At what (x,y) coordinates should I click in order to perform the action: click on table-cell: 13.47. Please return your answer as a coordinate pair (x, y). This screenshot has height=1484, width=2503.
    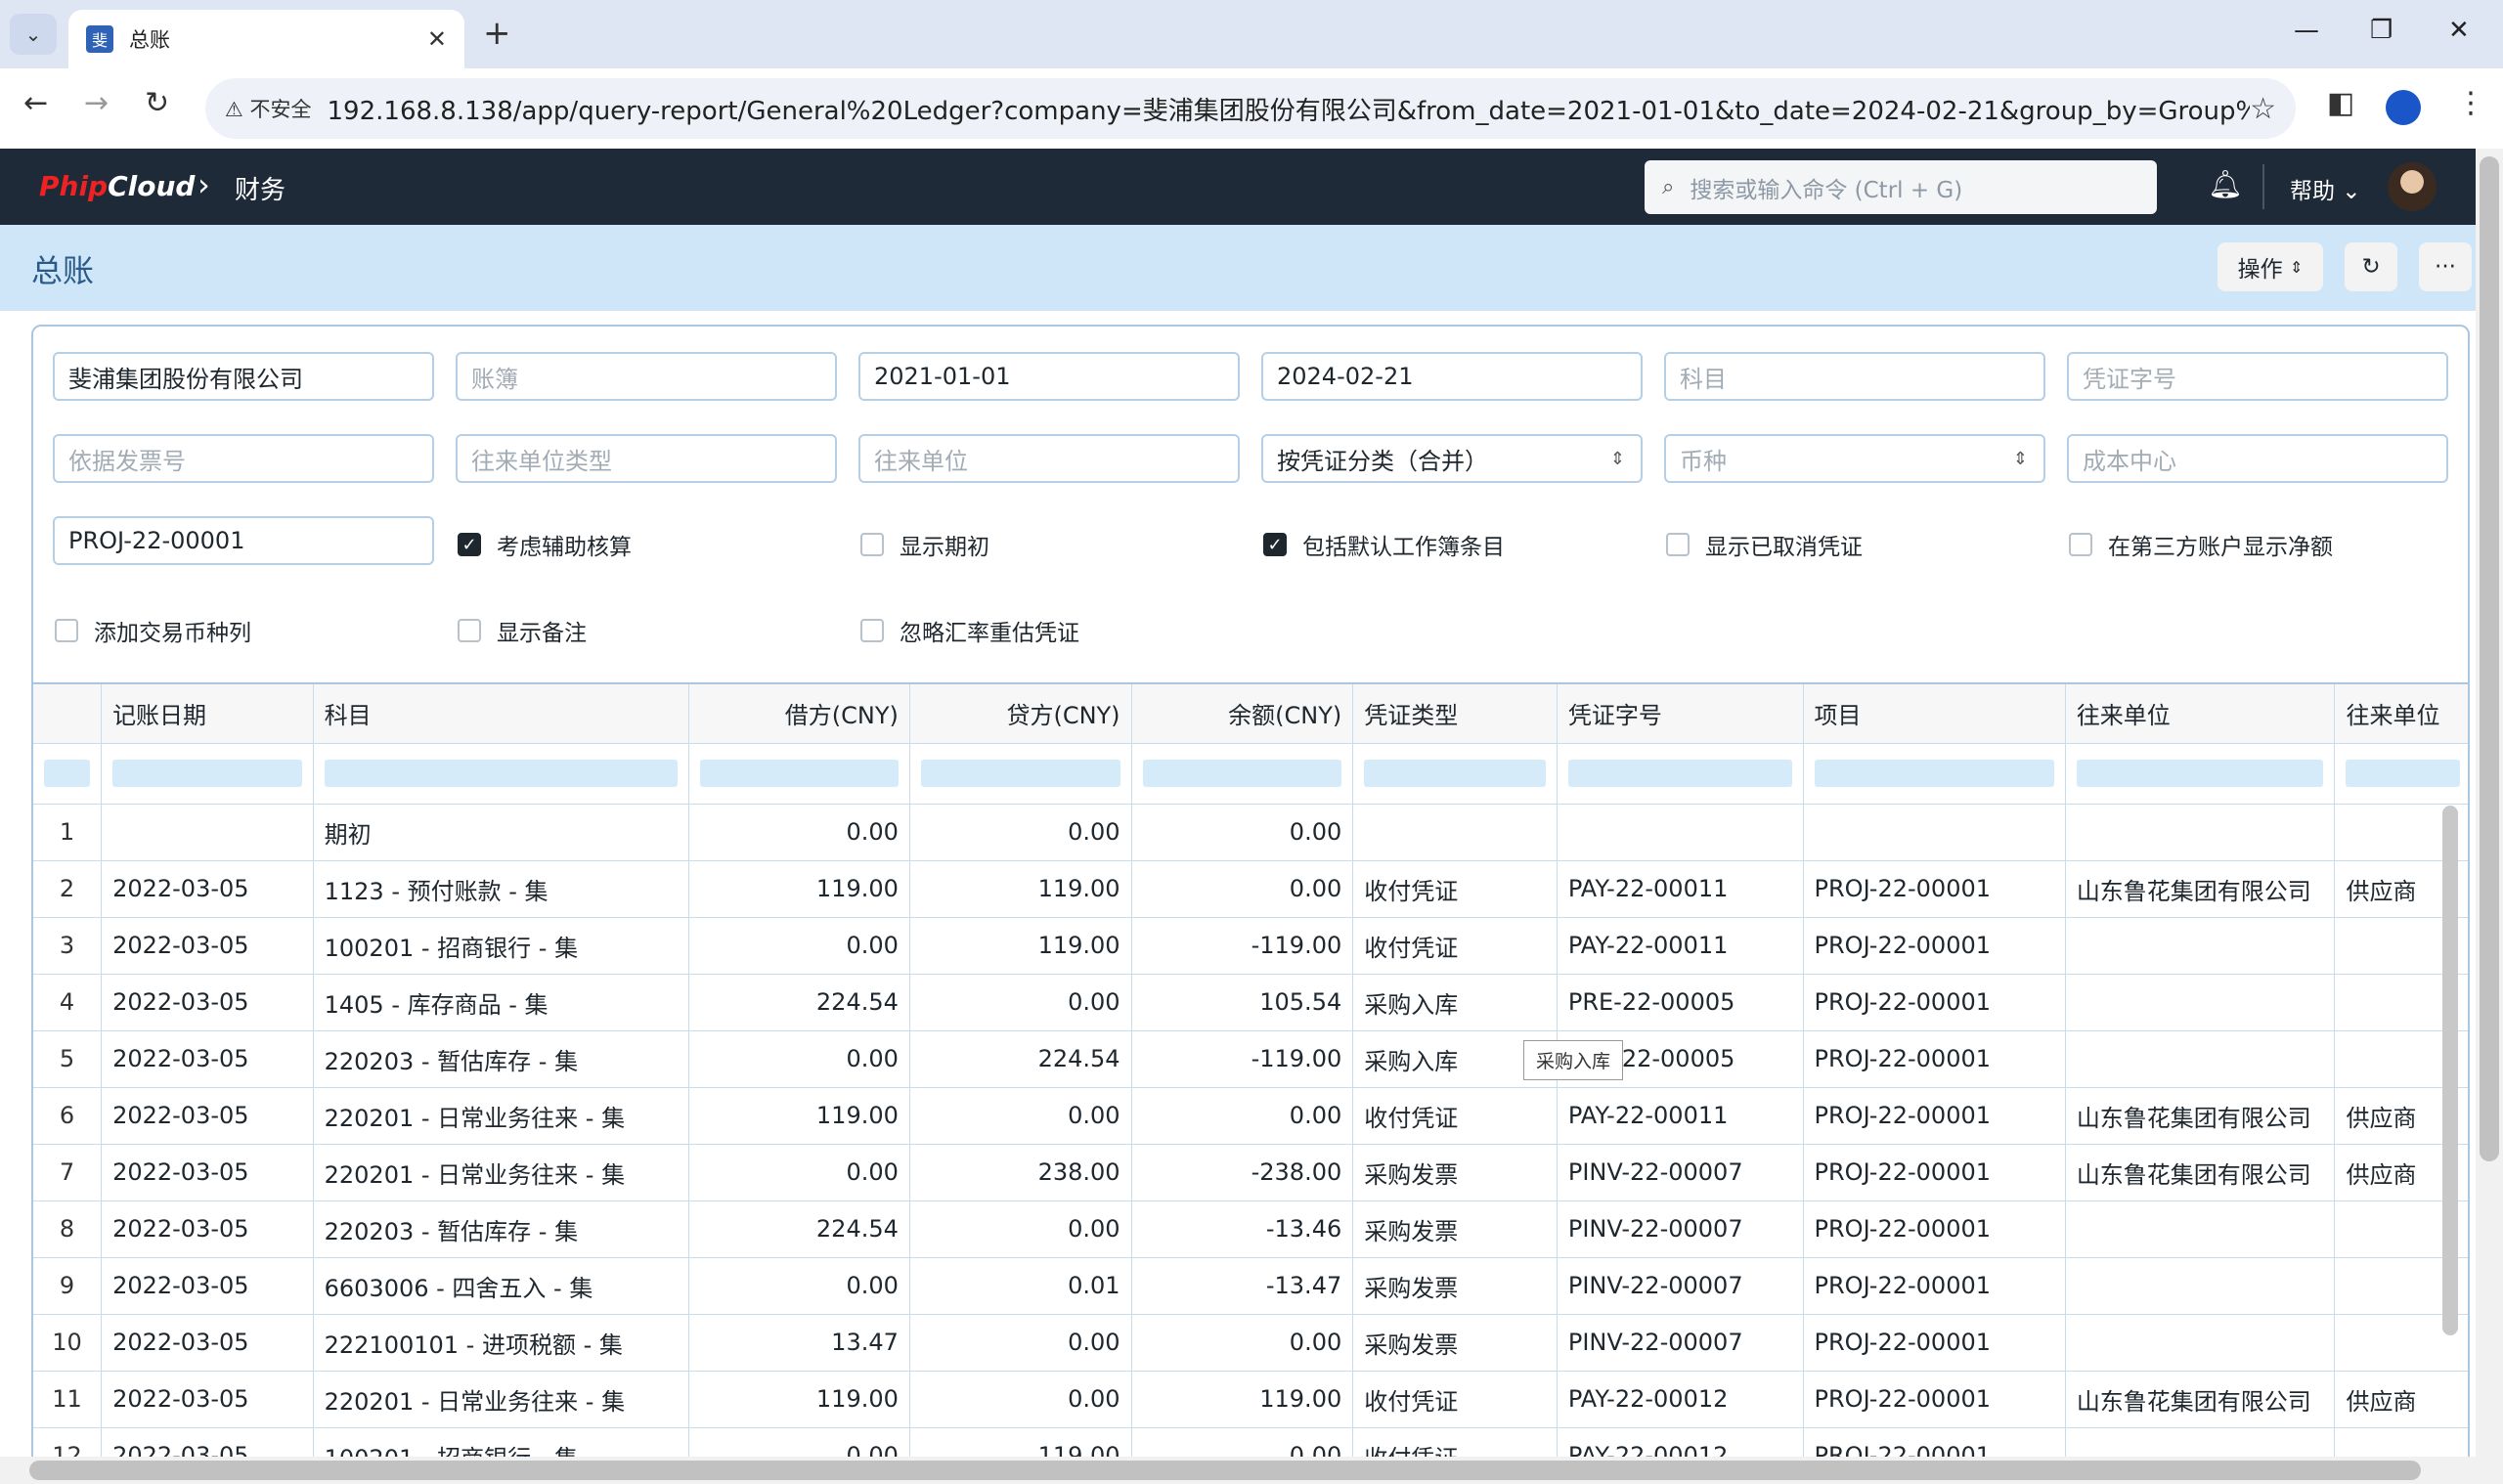
    Looking at the image, I should click on (799, 1343).